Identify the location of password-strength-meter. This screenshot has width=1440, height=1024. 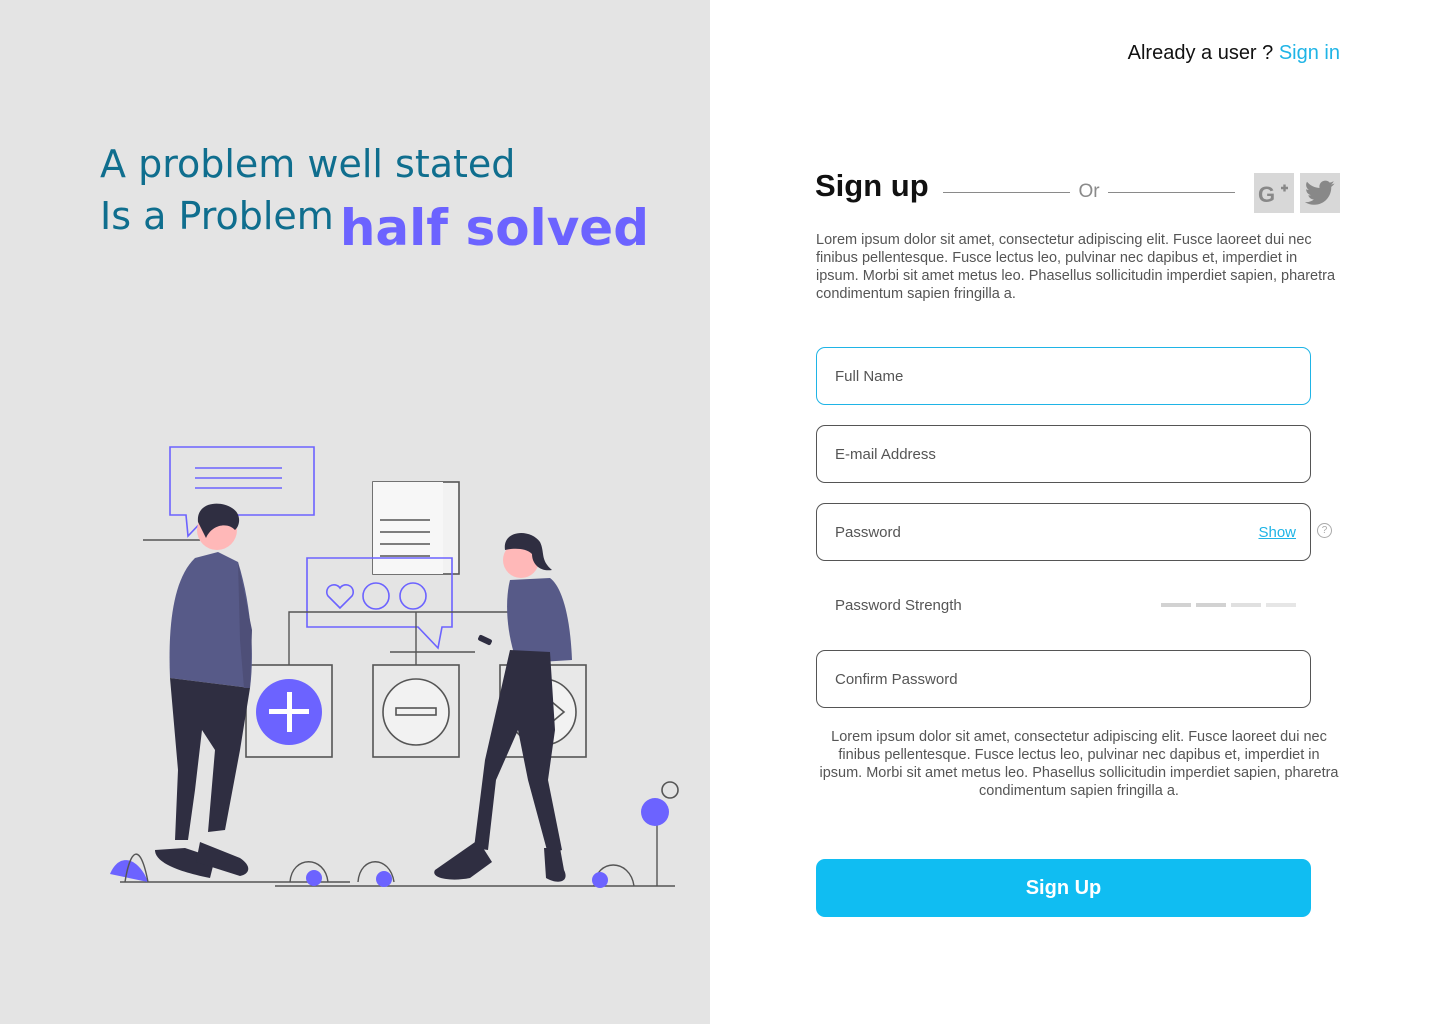
(1228, 605).